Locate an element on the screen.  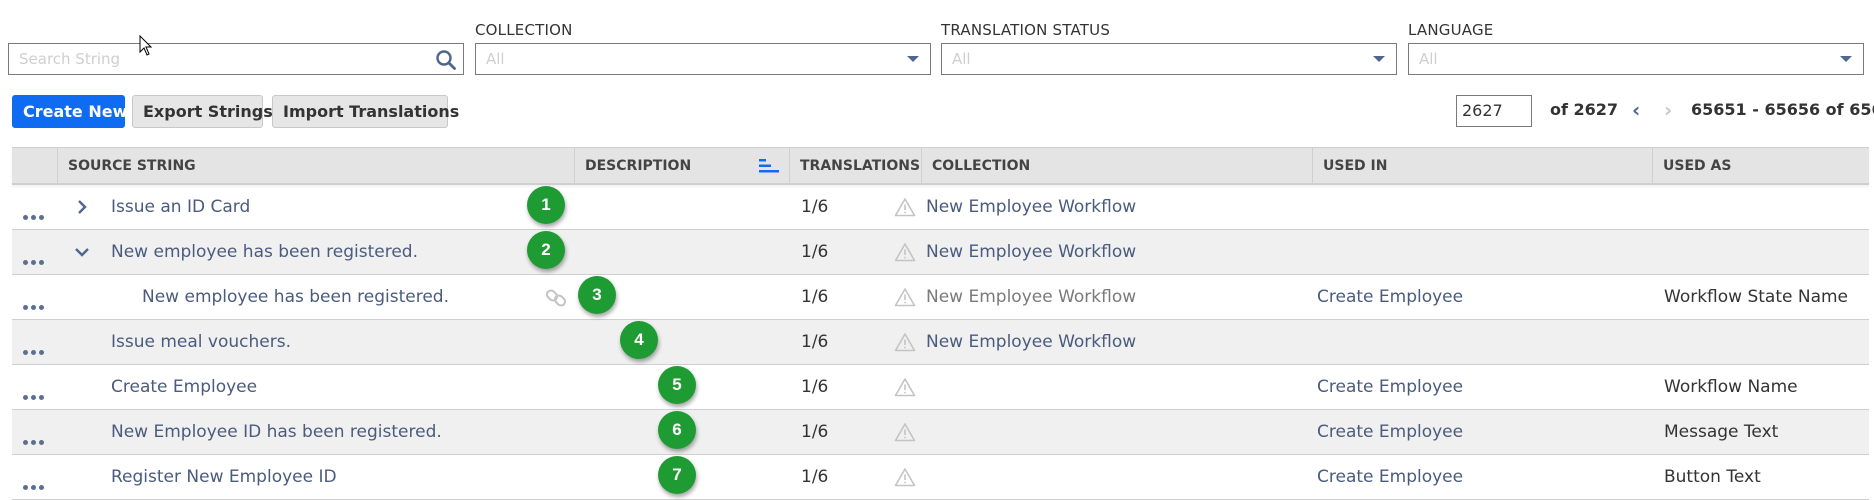
source-string-link: Issue meal vouchers. is located at coordinates (201, 342).